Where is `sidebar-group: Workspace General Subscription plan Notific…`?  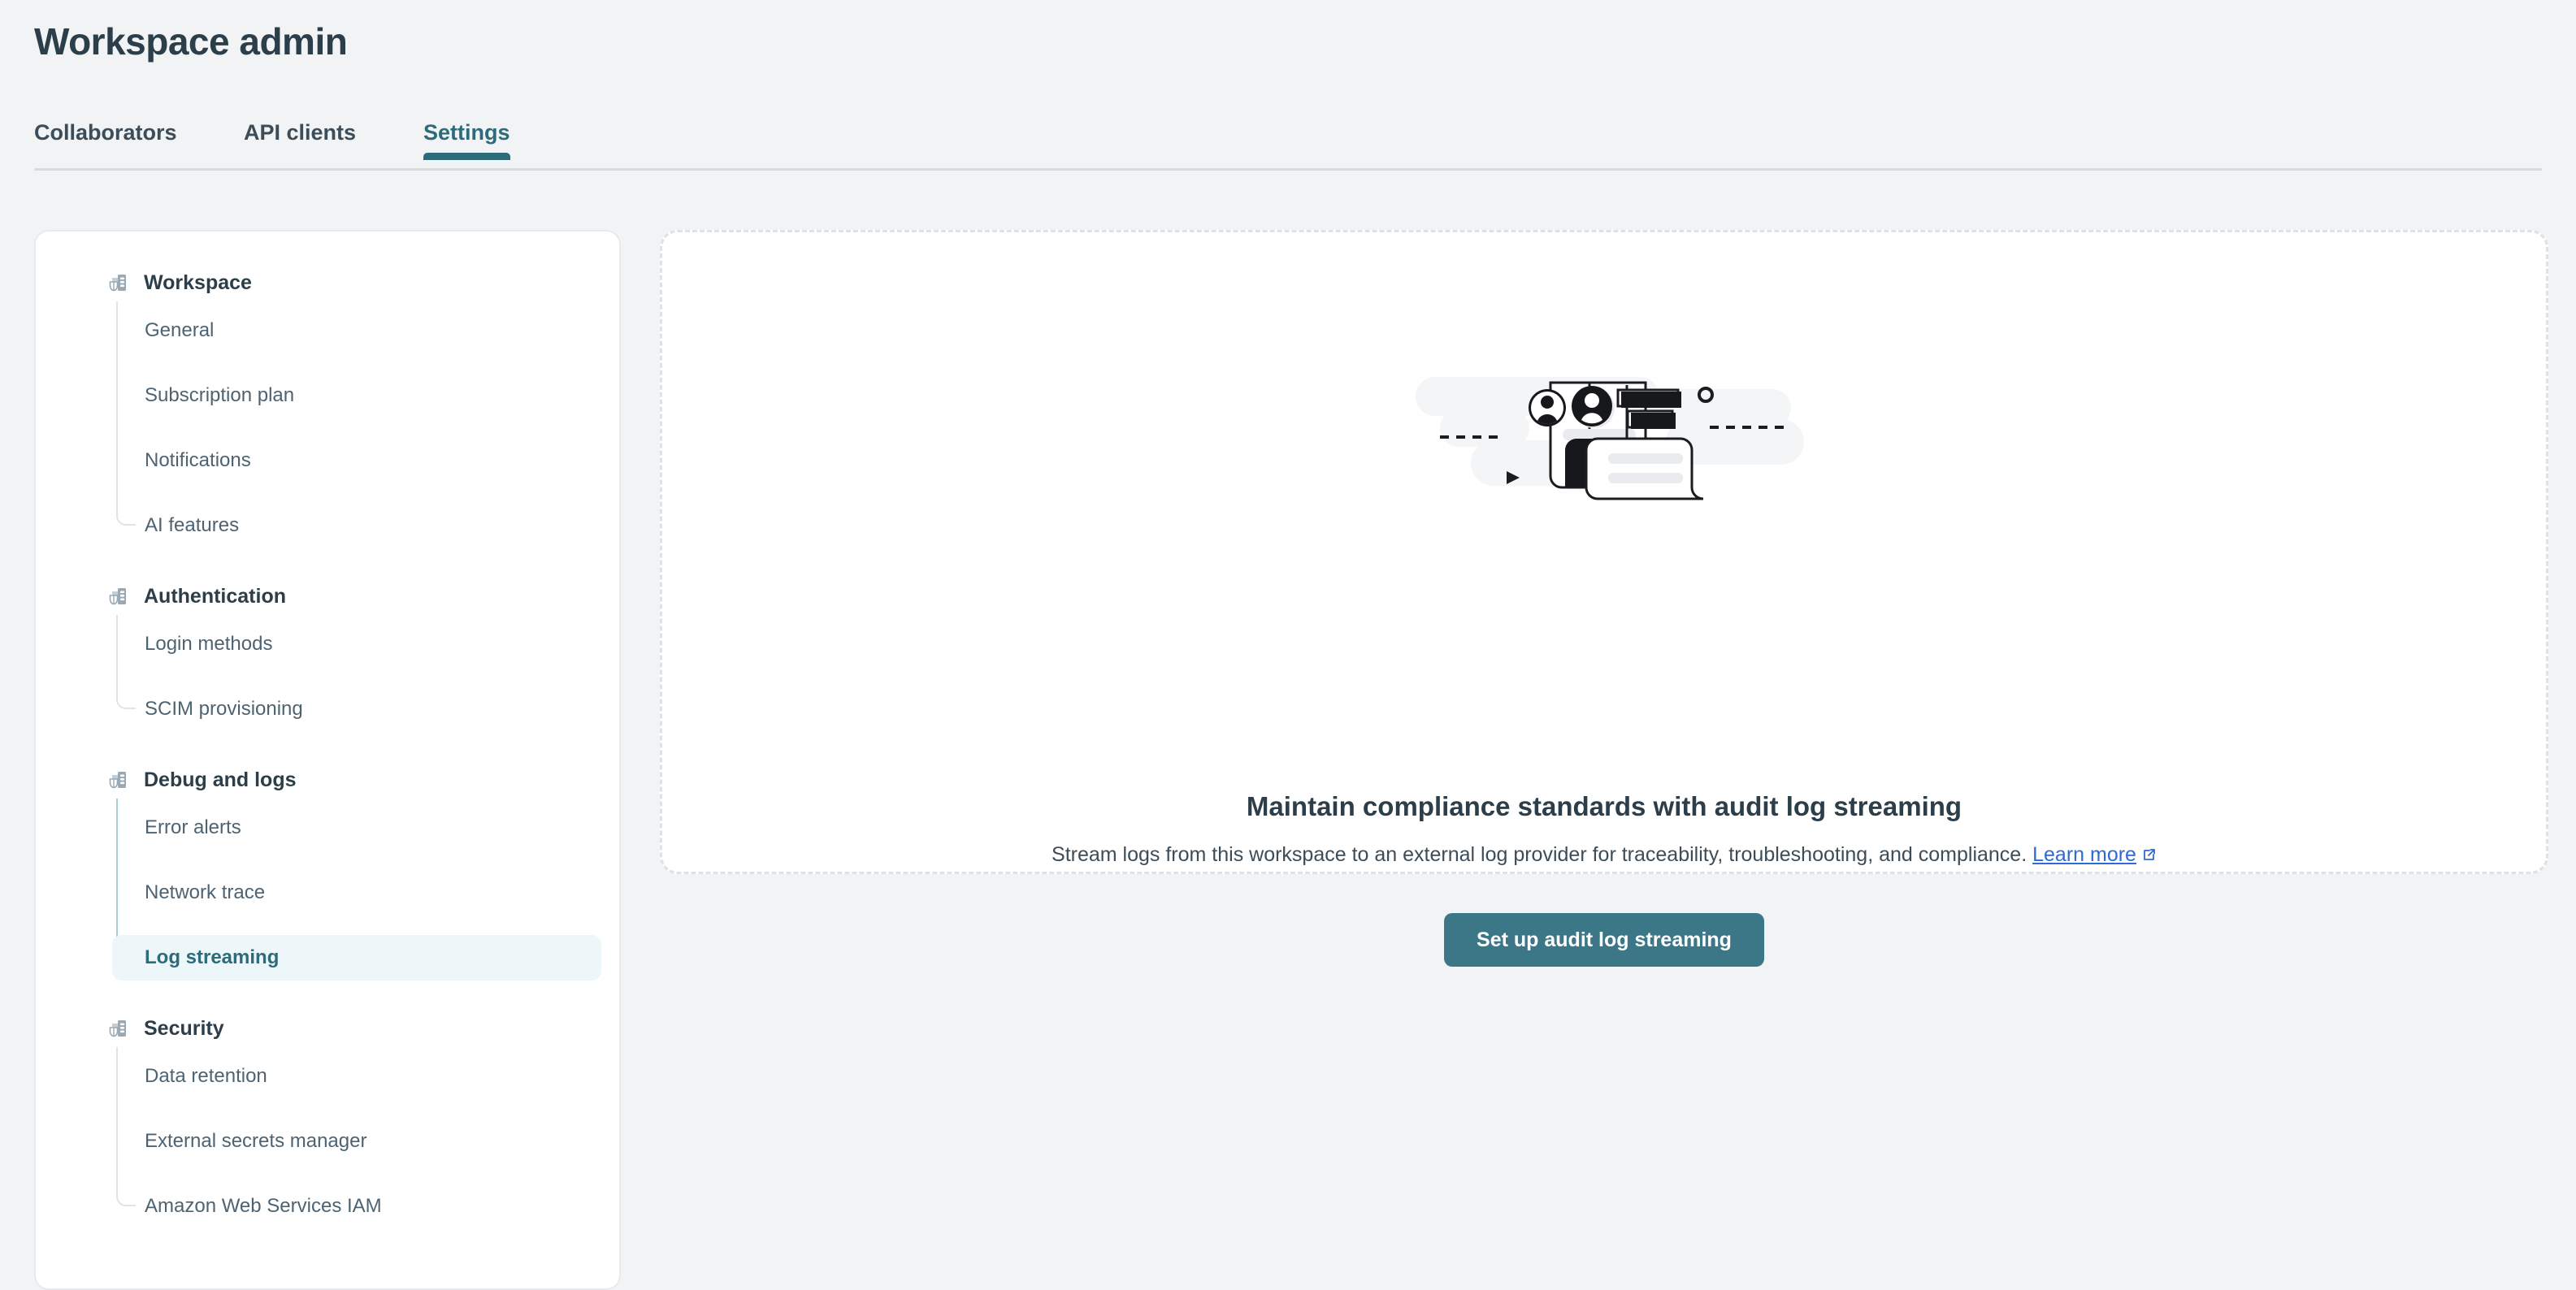 sidebar-group: Workspace General Subscription plan Notific… is located at coordinates (327, 406).